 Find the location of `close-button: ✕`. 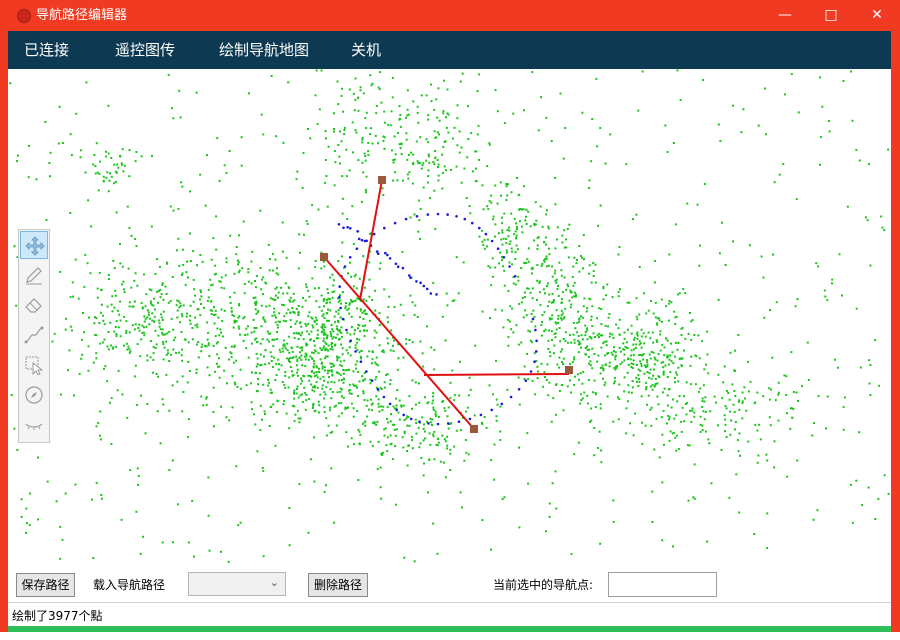

close-button: ✕ is located at coordinates (877, 15).